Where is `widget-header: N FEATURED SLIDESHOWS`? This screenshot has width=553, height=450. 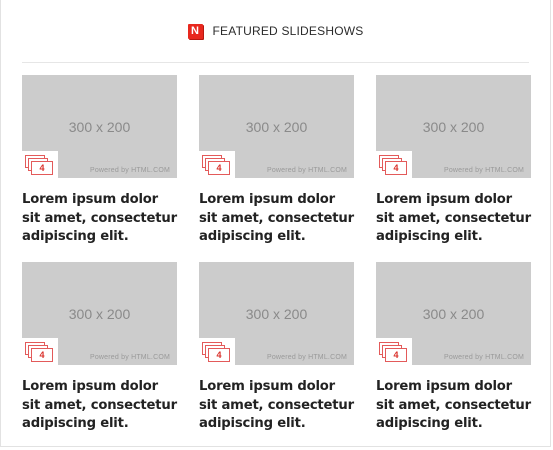 widget-header: N FEATURED SLIDESHOWS is located at coordinates (275, 31).